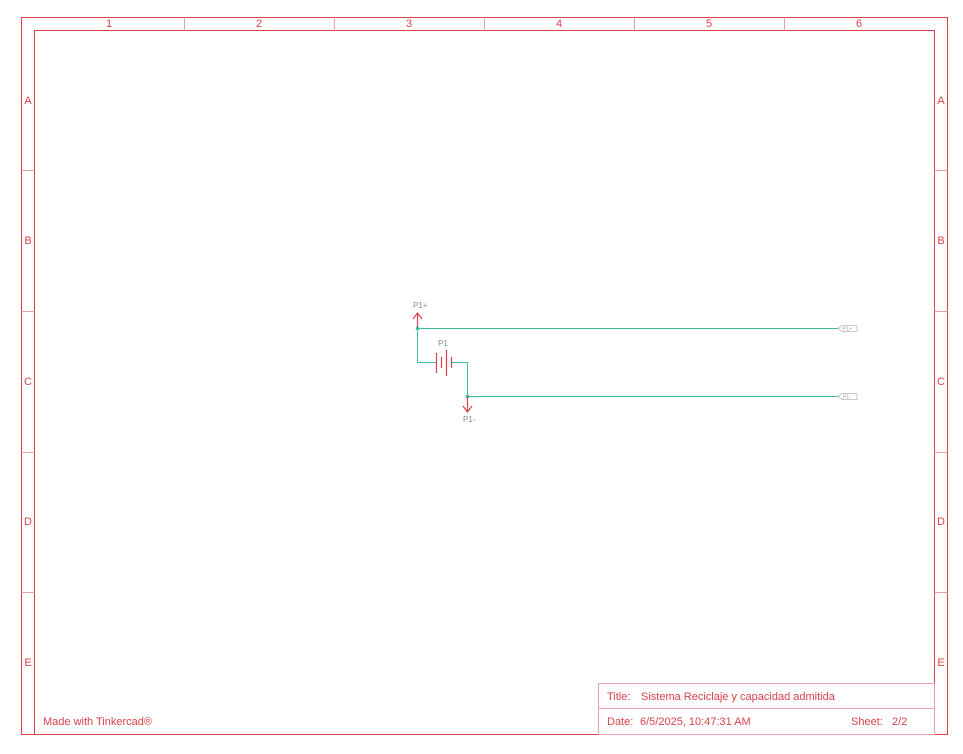 The width and height of the screenshot is (963, 754). What do you see at coordinates (259, 24) in the screenshot?
I see `column-label-2: 2` at bounding box center [259, 24].